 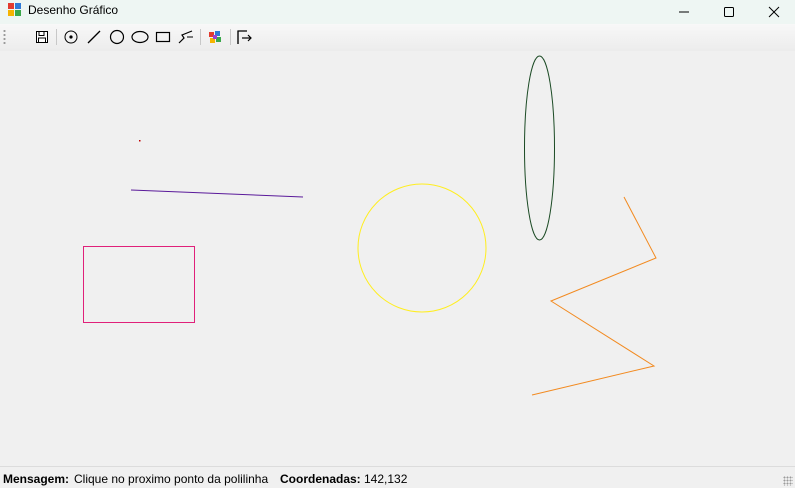 I want to click on window-title: Desenho Gráfico, so click(x=73, y=10).